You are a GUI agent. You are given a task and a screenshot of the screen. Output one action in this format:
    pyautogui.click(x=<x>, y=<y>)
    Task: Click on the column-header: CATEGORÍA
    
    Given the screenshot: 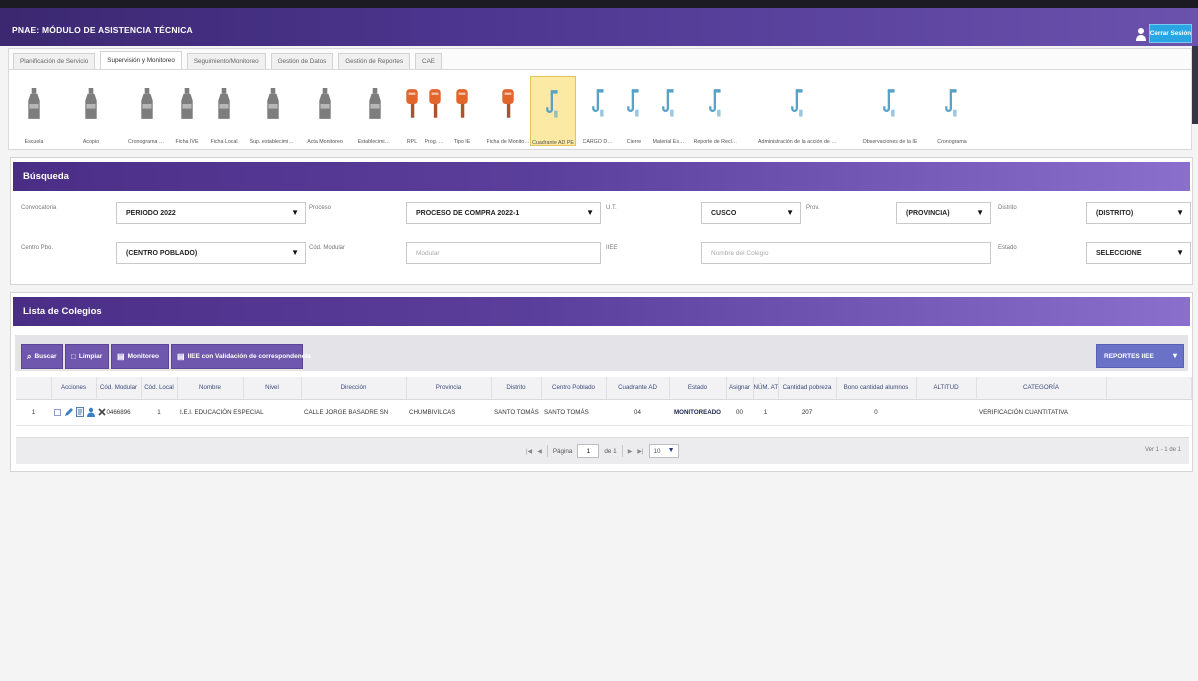 What is the action you would take?
    pyautogui.click(x=1041, y=388)
    